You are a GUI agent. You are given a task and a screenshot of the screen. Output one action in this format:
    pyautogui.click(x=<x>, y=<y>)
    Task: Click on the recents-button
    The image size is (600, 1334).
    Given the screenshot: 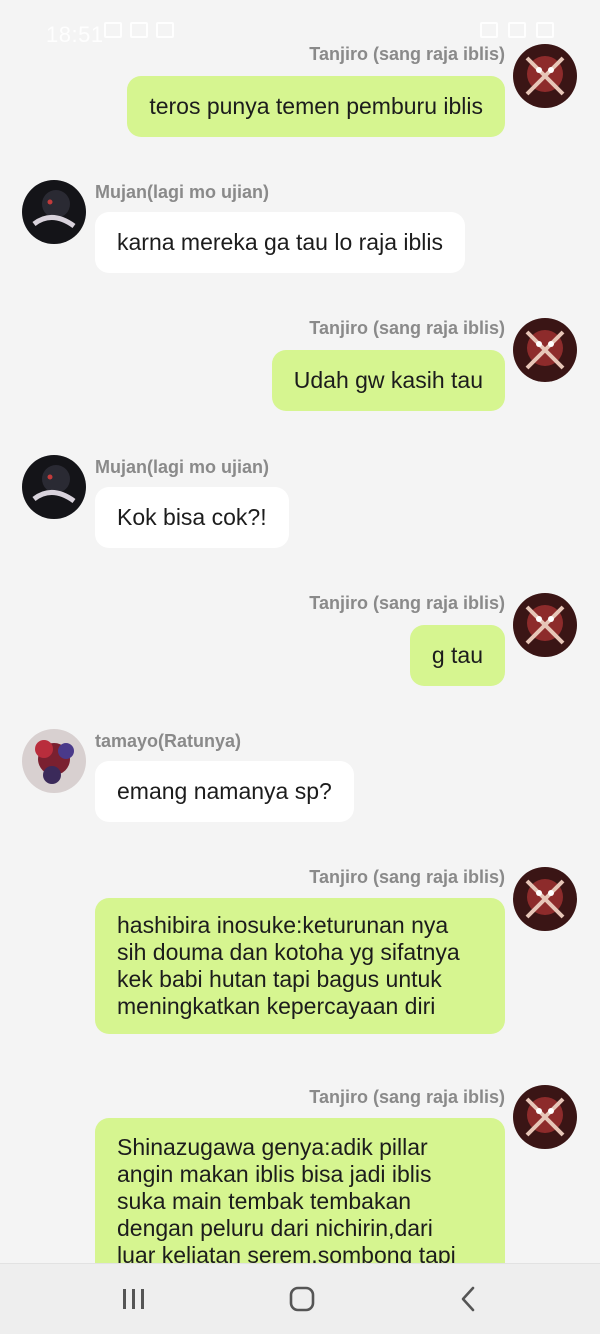 What is the action you would take?
    pyautogui.click(x=134, y=1299)
    